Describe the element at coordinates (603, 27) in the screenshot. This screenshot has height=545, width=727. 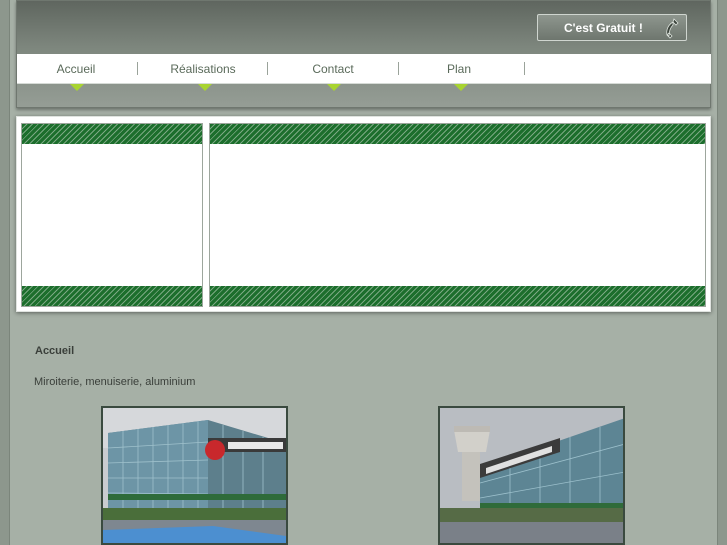
I see `free-call-label: C'est Gratuit !` at that location.